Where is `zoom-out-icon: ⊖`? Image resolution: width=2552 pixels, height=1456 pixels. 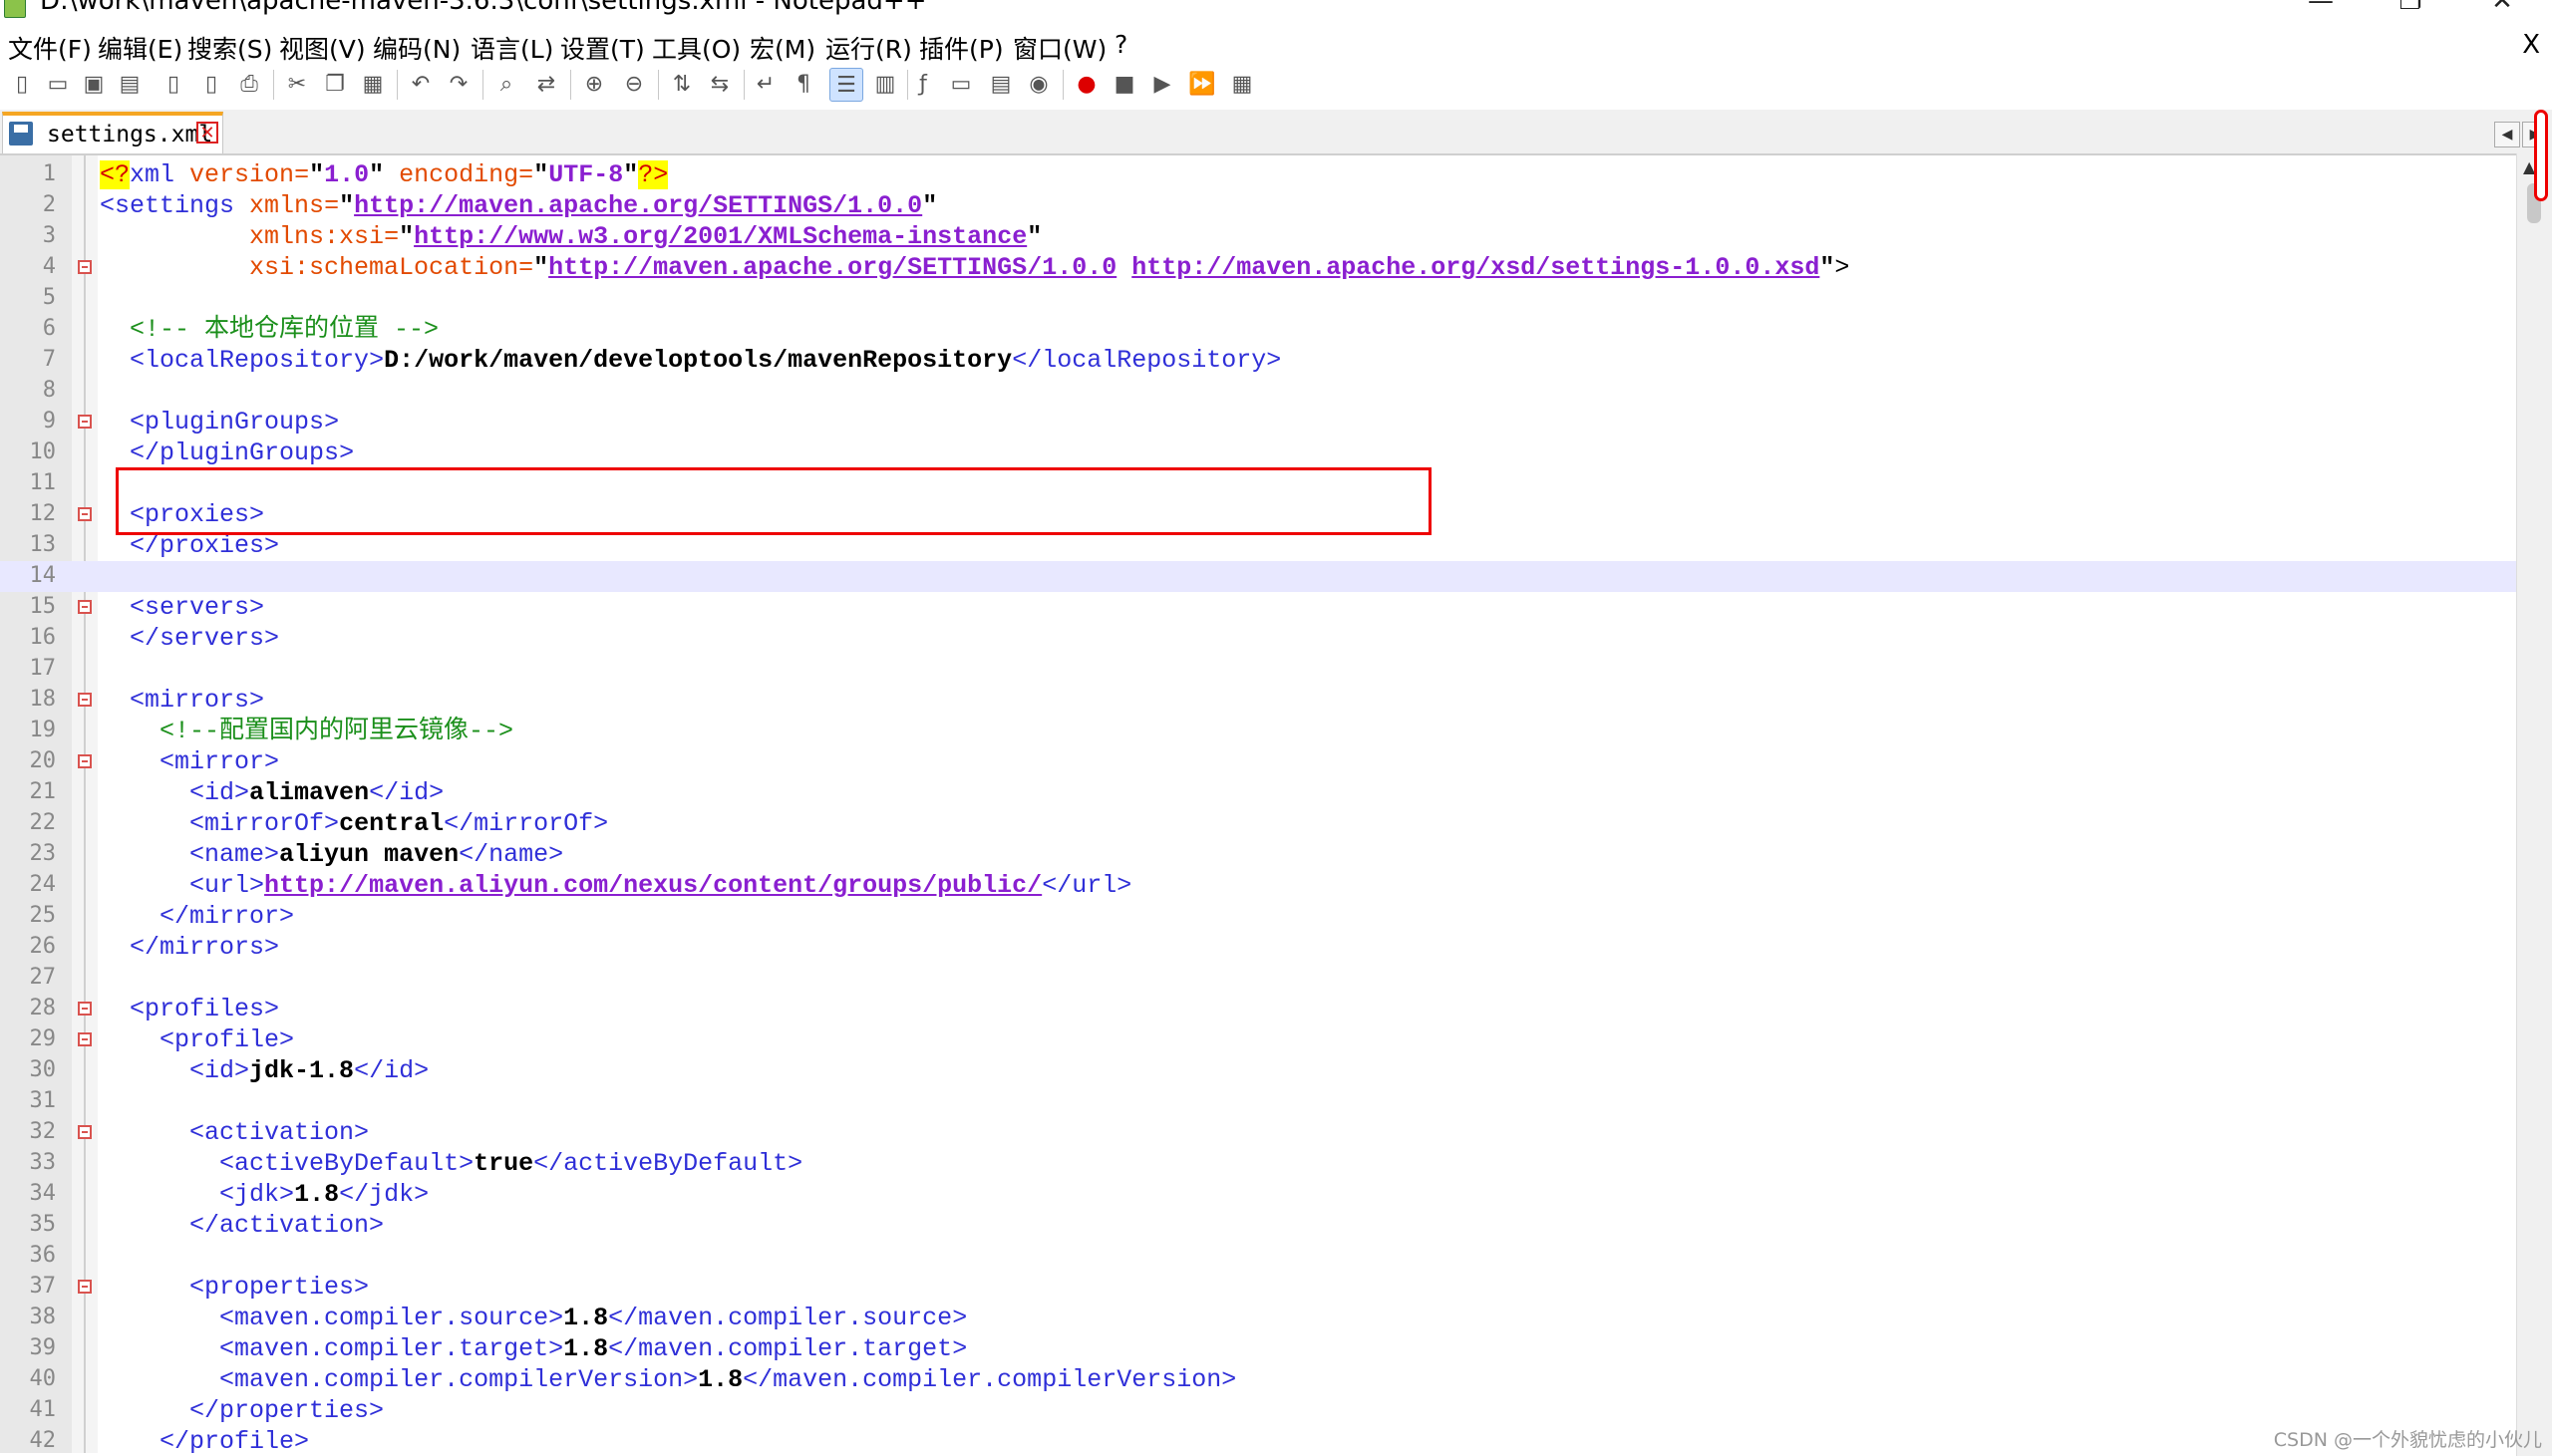
zoom-out-icon: ⊖ is located at coordinates (634, 84).